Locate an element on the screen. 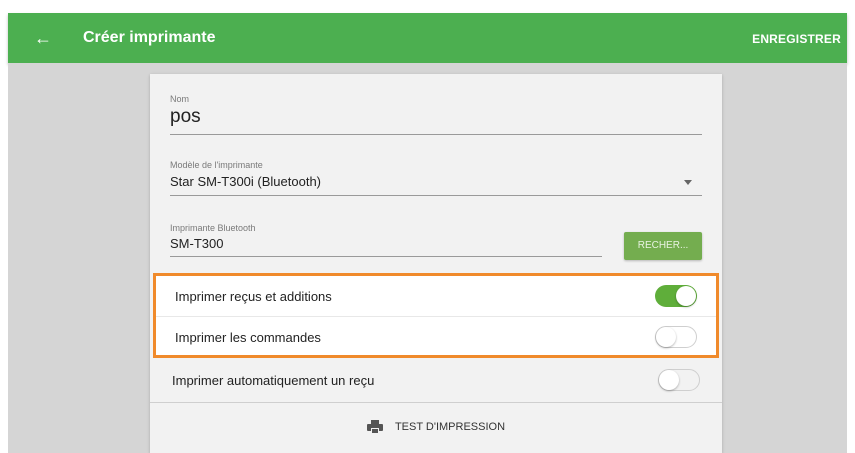  auto-receipt-toggle is located at coordinates (679, 380).